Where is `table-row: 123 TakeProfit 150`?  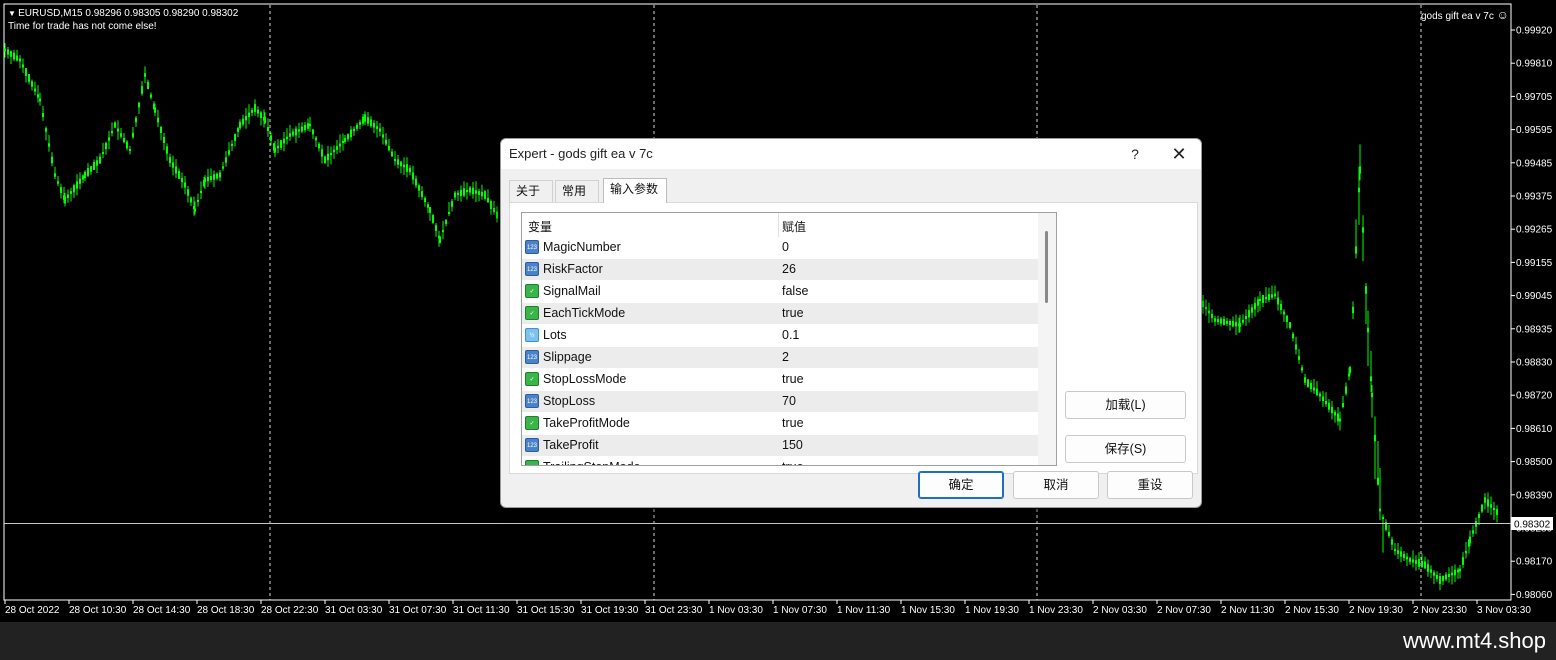 table-row: 123 TakeProfit 150 is located at coordinates (780, 446).